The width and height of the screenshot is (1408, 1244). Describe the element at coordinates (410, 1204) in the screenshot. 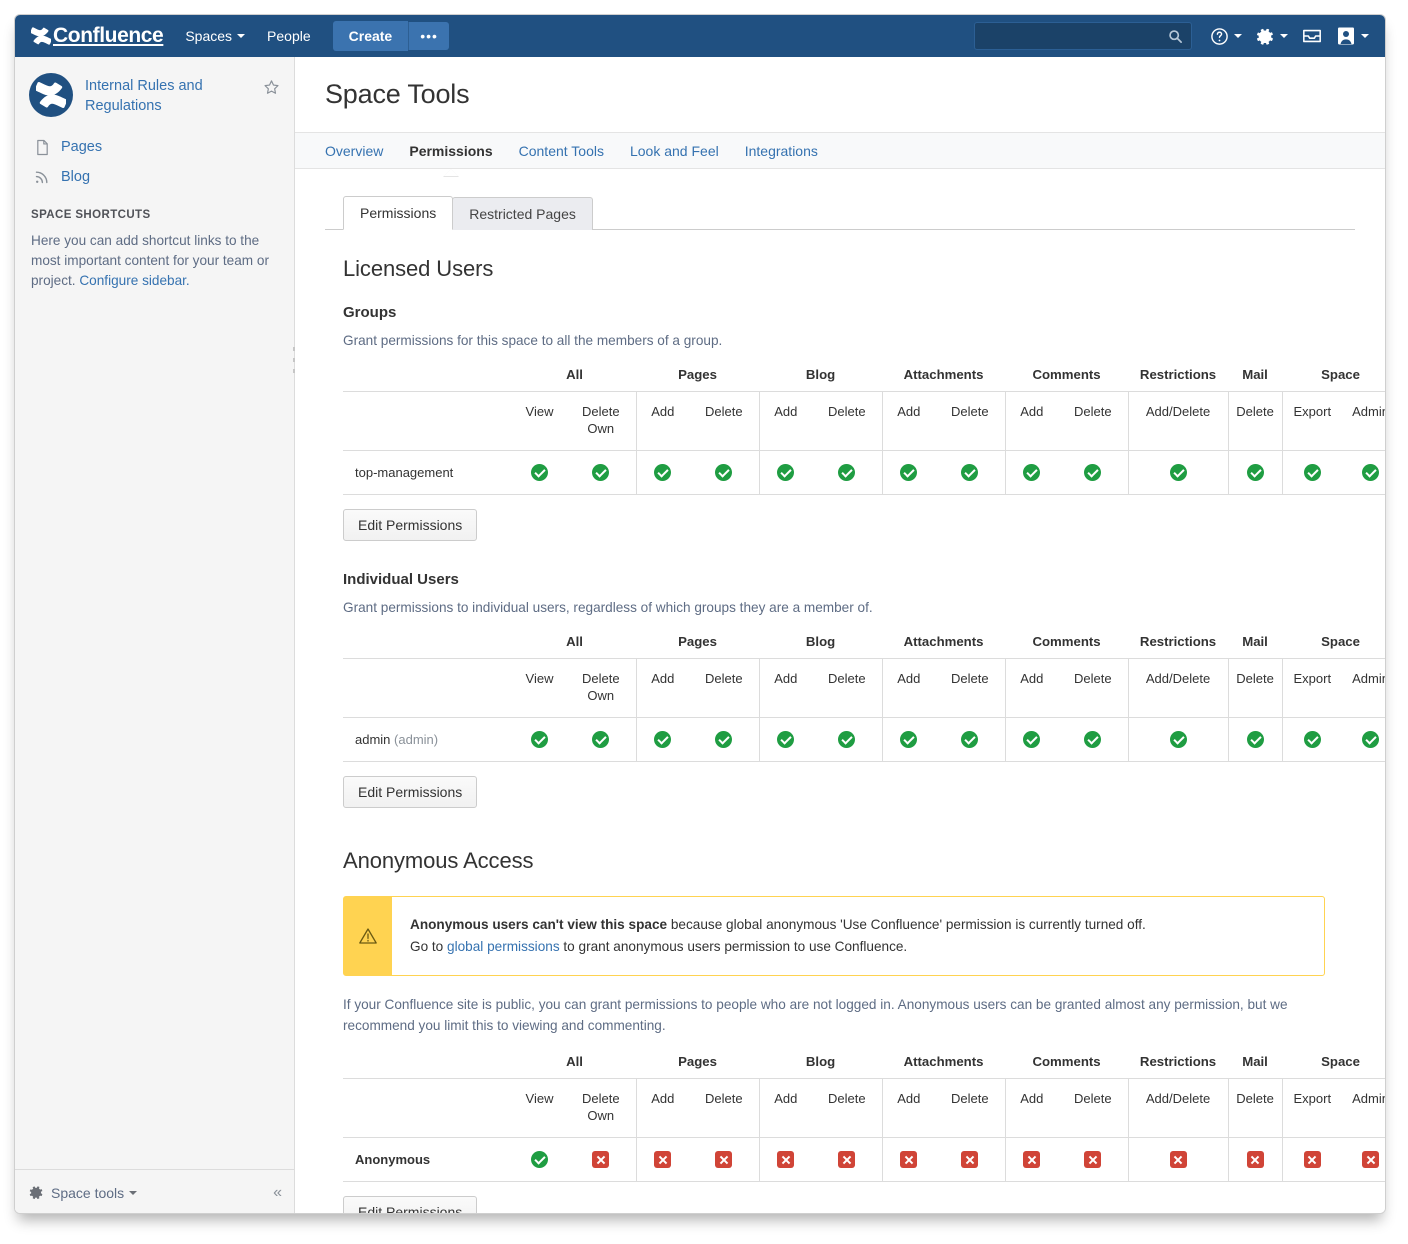

I see `edit-permissions-button-anonymous: Edit Permissions` at that location.